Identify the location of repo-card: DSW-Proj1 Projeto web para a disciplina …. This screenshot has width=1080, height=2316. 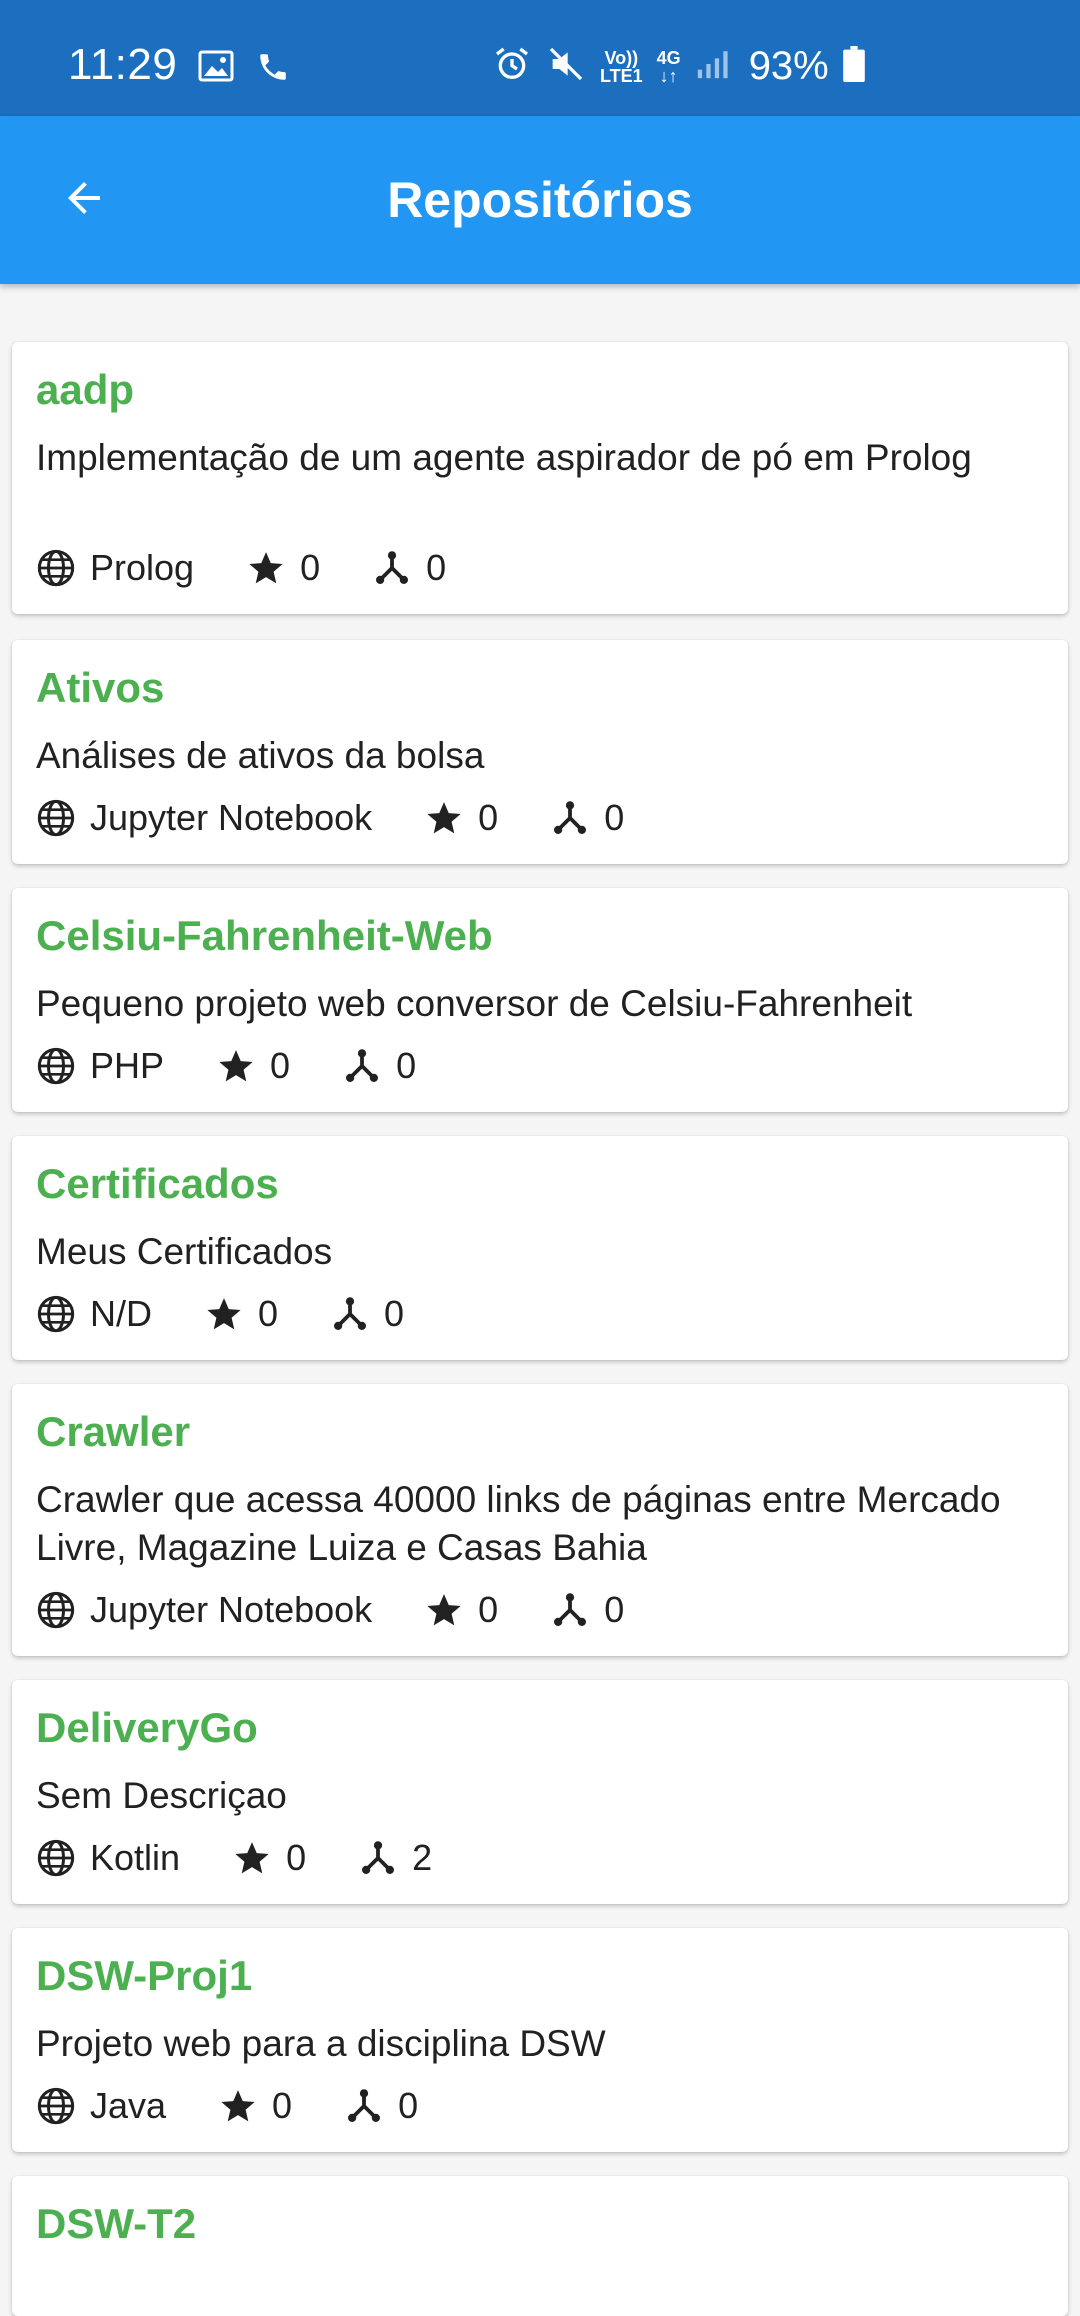
(540, 2040).